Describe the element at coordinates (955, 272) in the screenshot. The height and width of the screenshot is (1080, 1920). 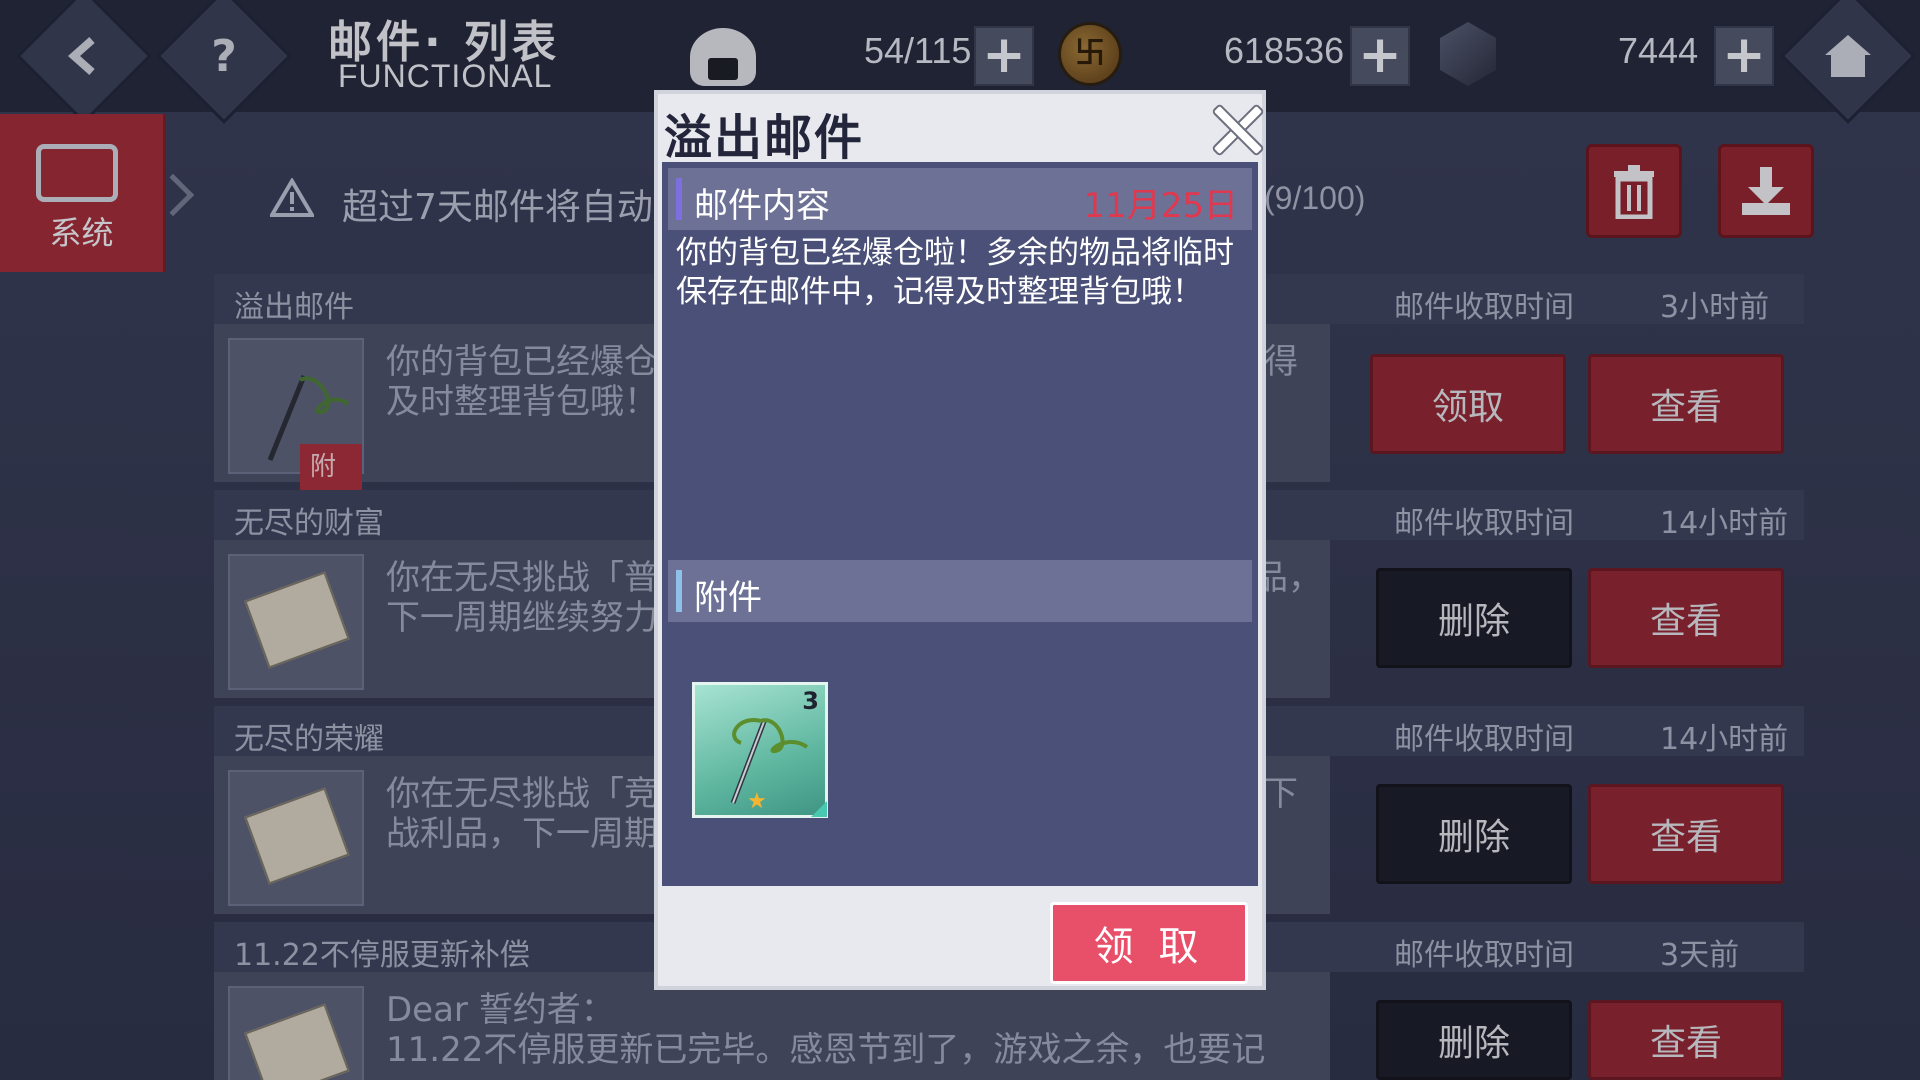
I see `mail-message: 你的背包已经爆仓啦！多余的物品将临时保存在邮件中，记得及时整理背包哦！` at that location.